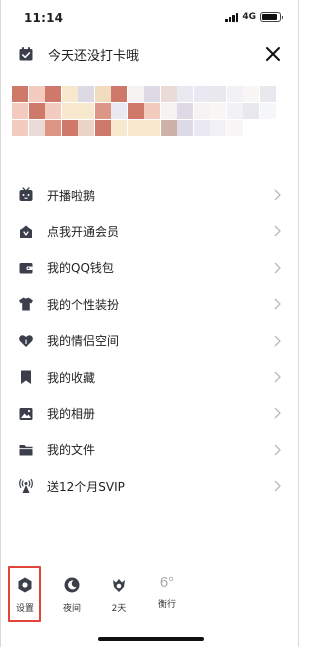 Image resolution: width=320 pixels, height=647 pixels. I want to click on wallet-icon, so click(26, 268).